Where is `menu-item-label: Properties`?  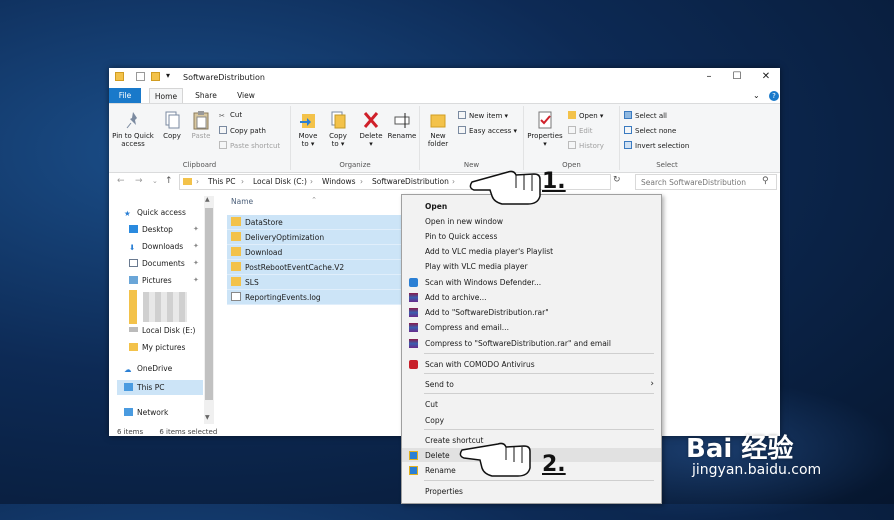 menu-item-label: Properties is located at coordinates (444, 491).